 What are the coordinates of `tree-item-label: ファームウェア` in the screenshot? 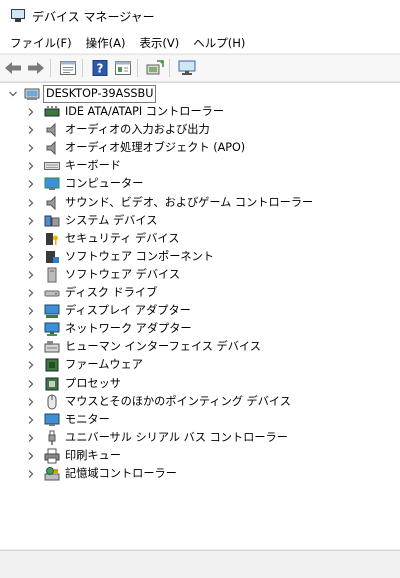 It's located at (104, 365).